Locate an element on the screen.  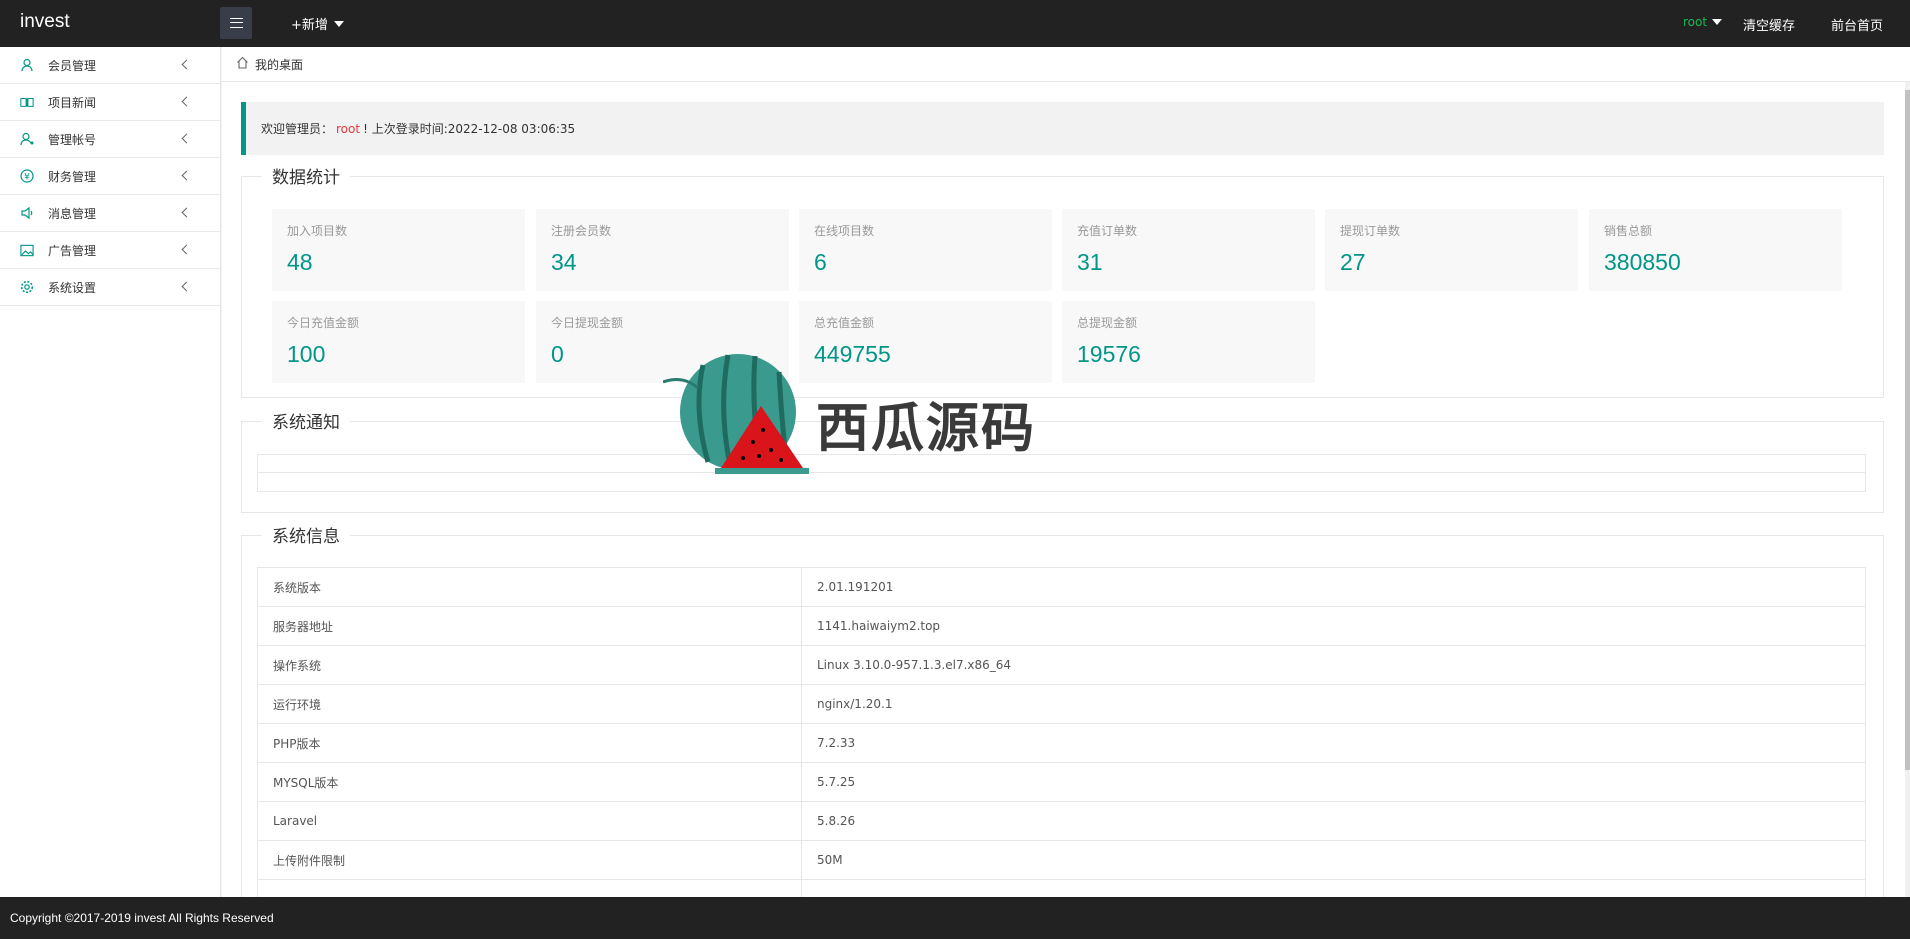
info-value: Linux 3.10.0-957.1.3.el7.x86_64 is located at coordinates (1333, 665).